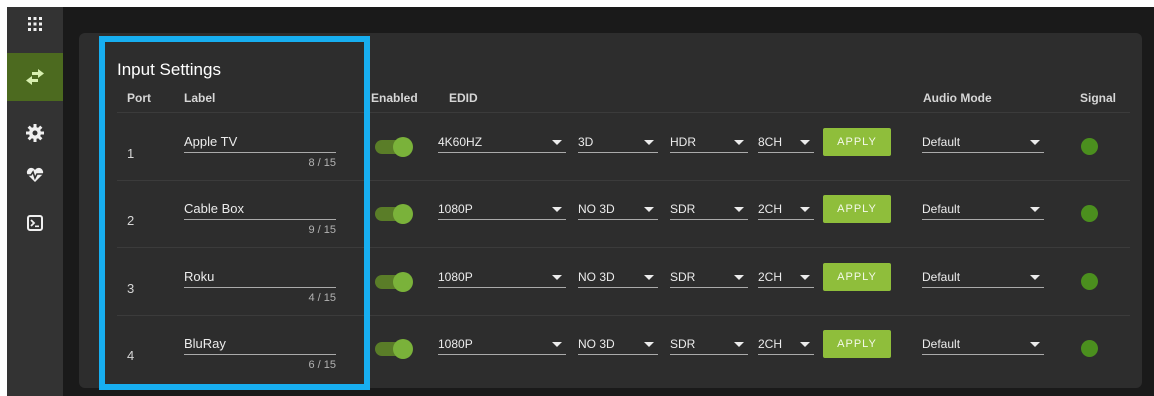 This screenshot has width=1154, height=396. Describe the element at coordinates (131, 153) in the screenshot. I see `port-number: 1` at that location.